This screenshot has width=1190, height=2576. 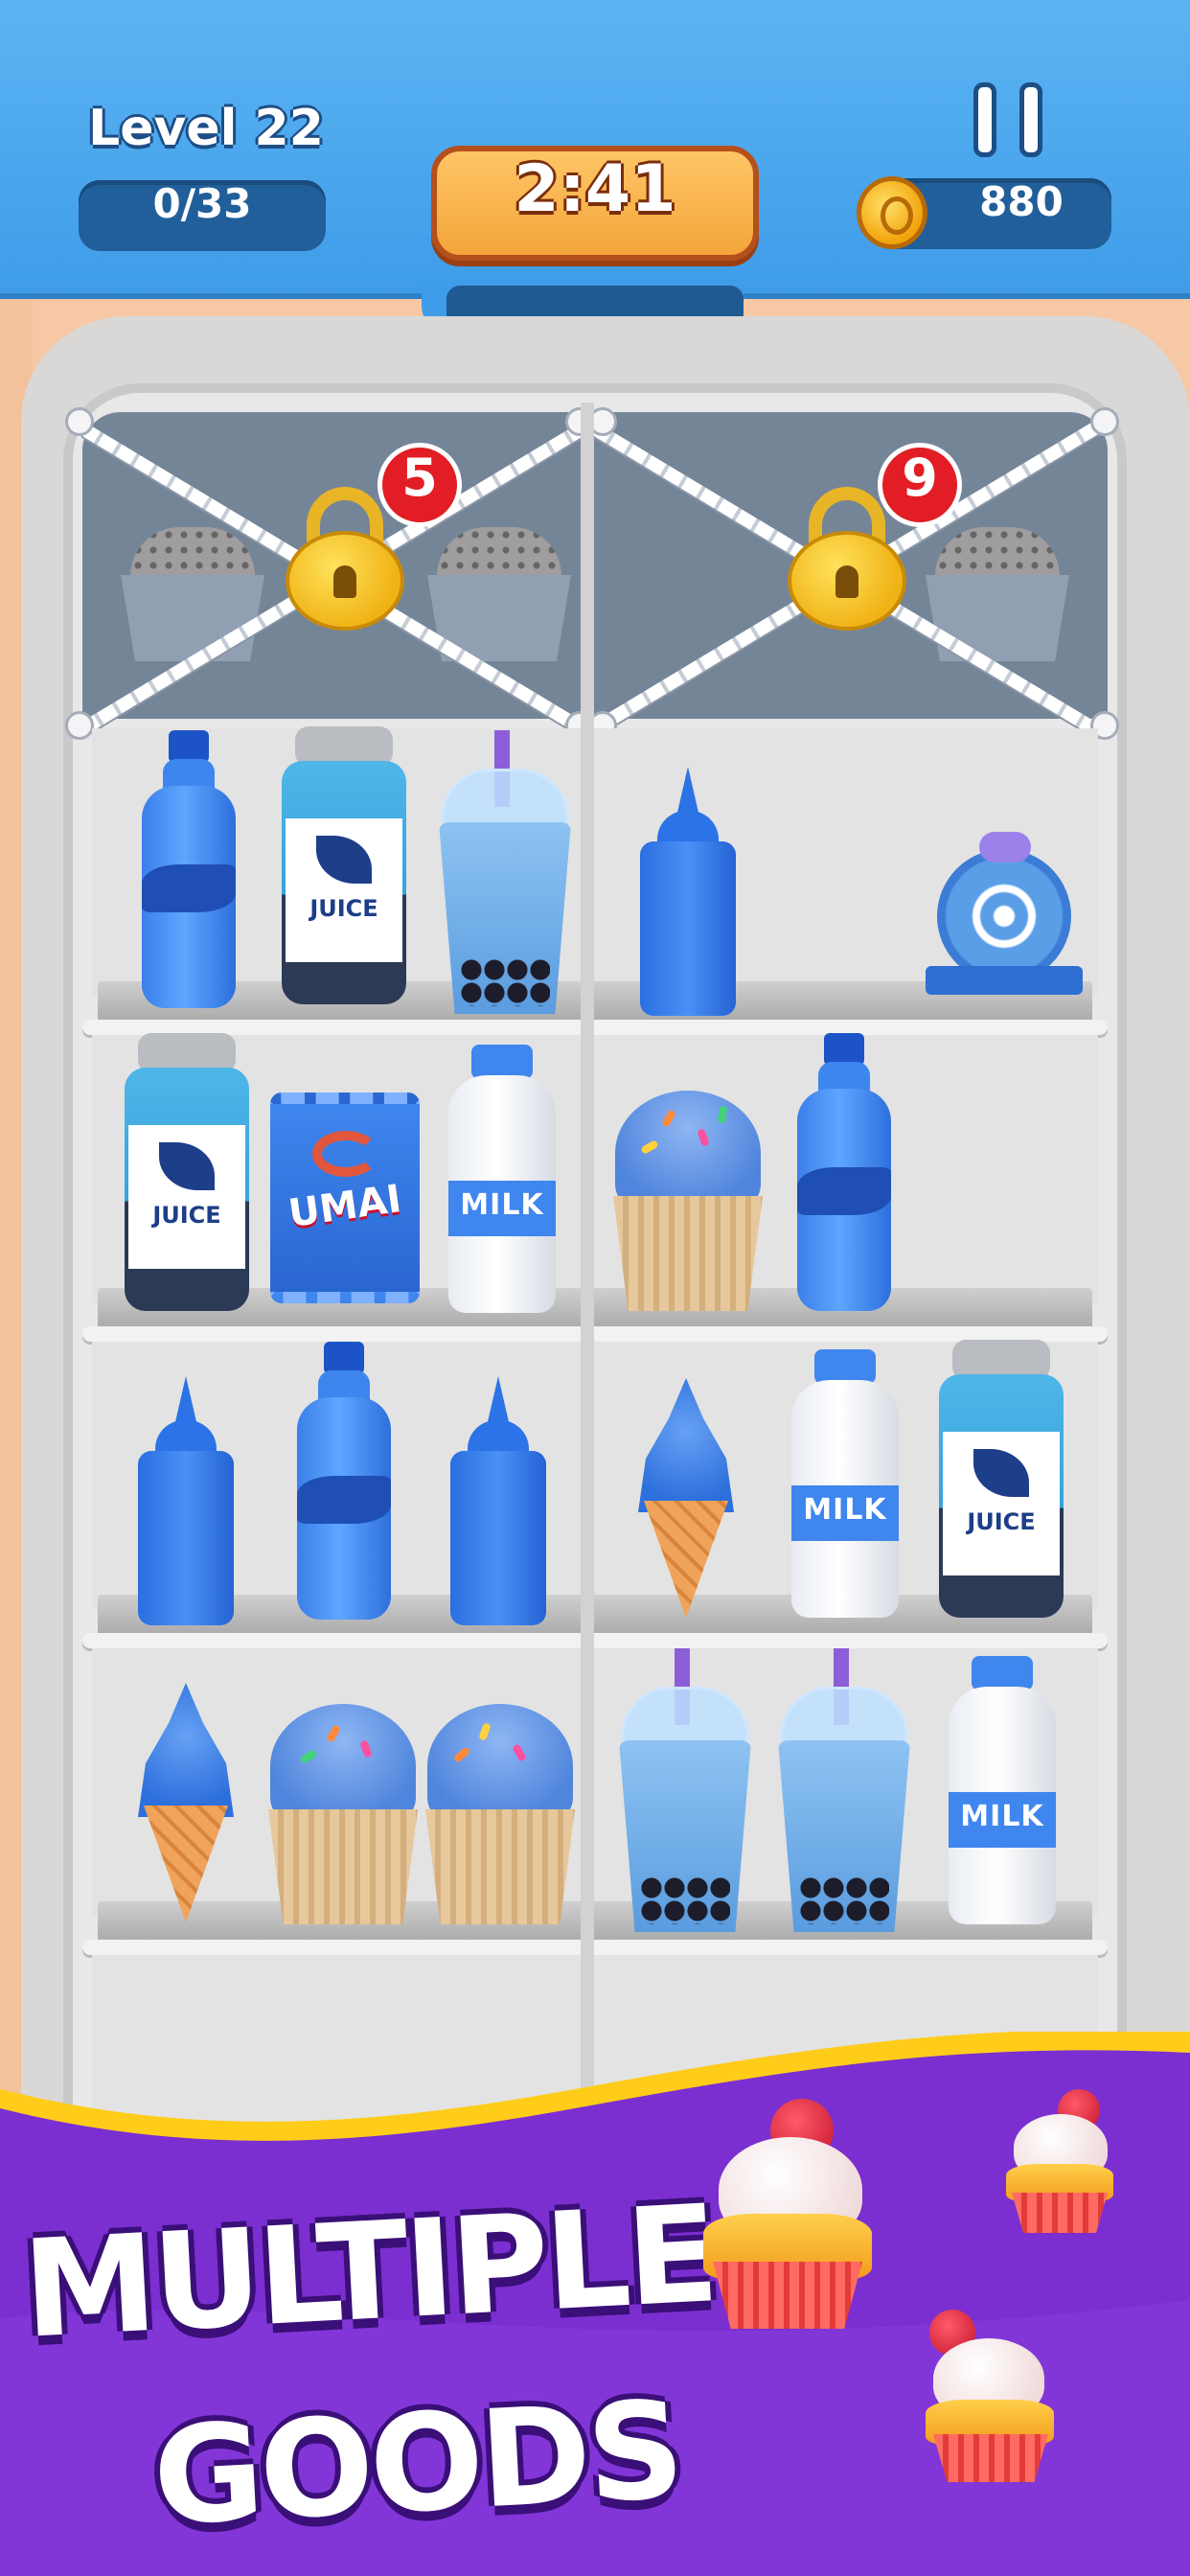 What do you see at coordinates (892, 212) in the screenshot?
I see `coin-icon` at bounding box center [892, 212].